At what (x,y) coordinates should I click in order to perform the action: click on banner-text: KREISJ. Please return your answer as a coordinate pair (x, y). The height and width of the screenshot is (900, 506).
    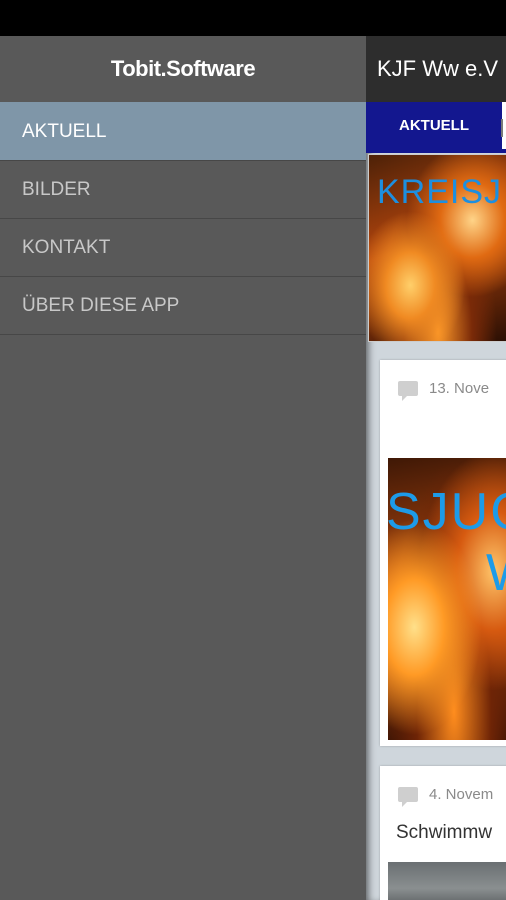
    Looking at the image, I should click on (440, 192).